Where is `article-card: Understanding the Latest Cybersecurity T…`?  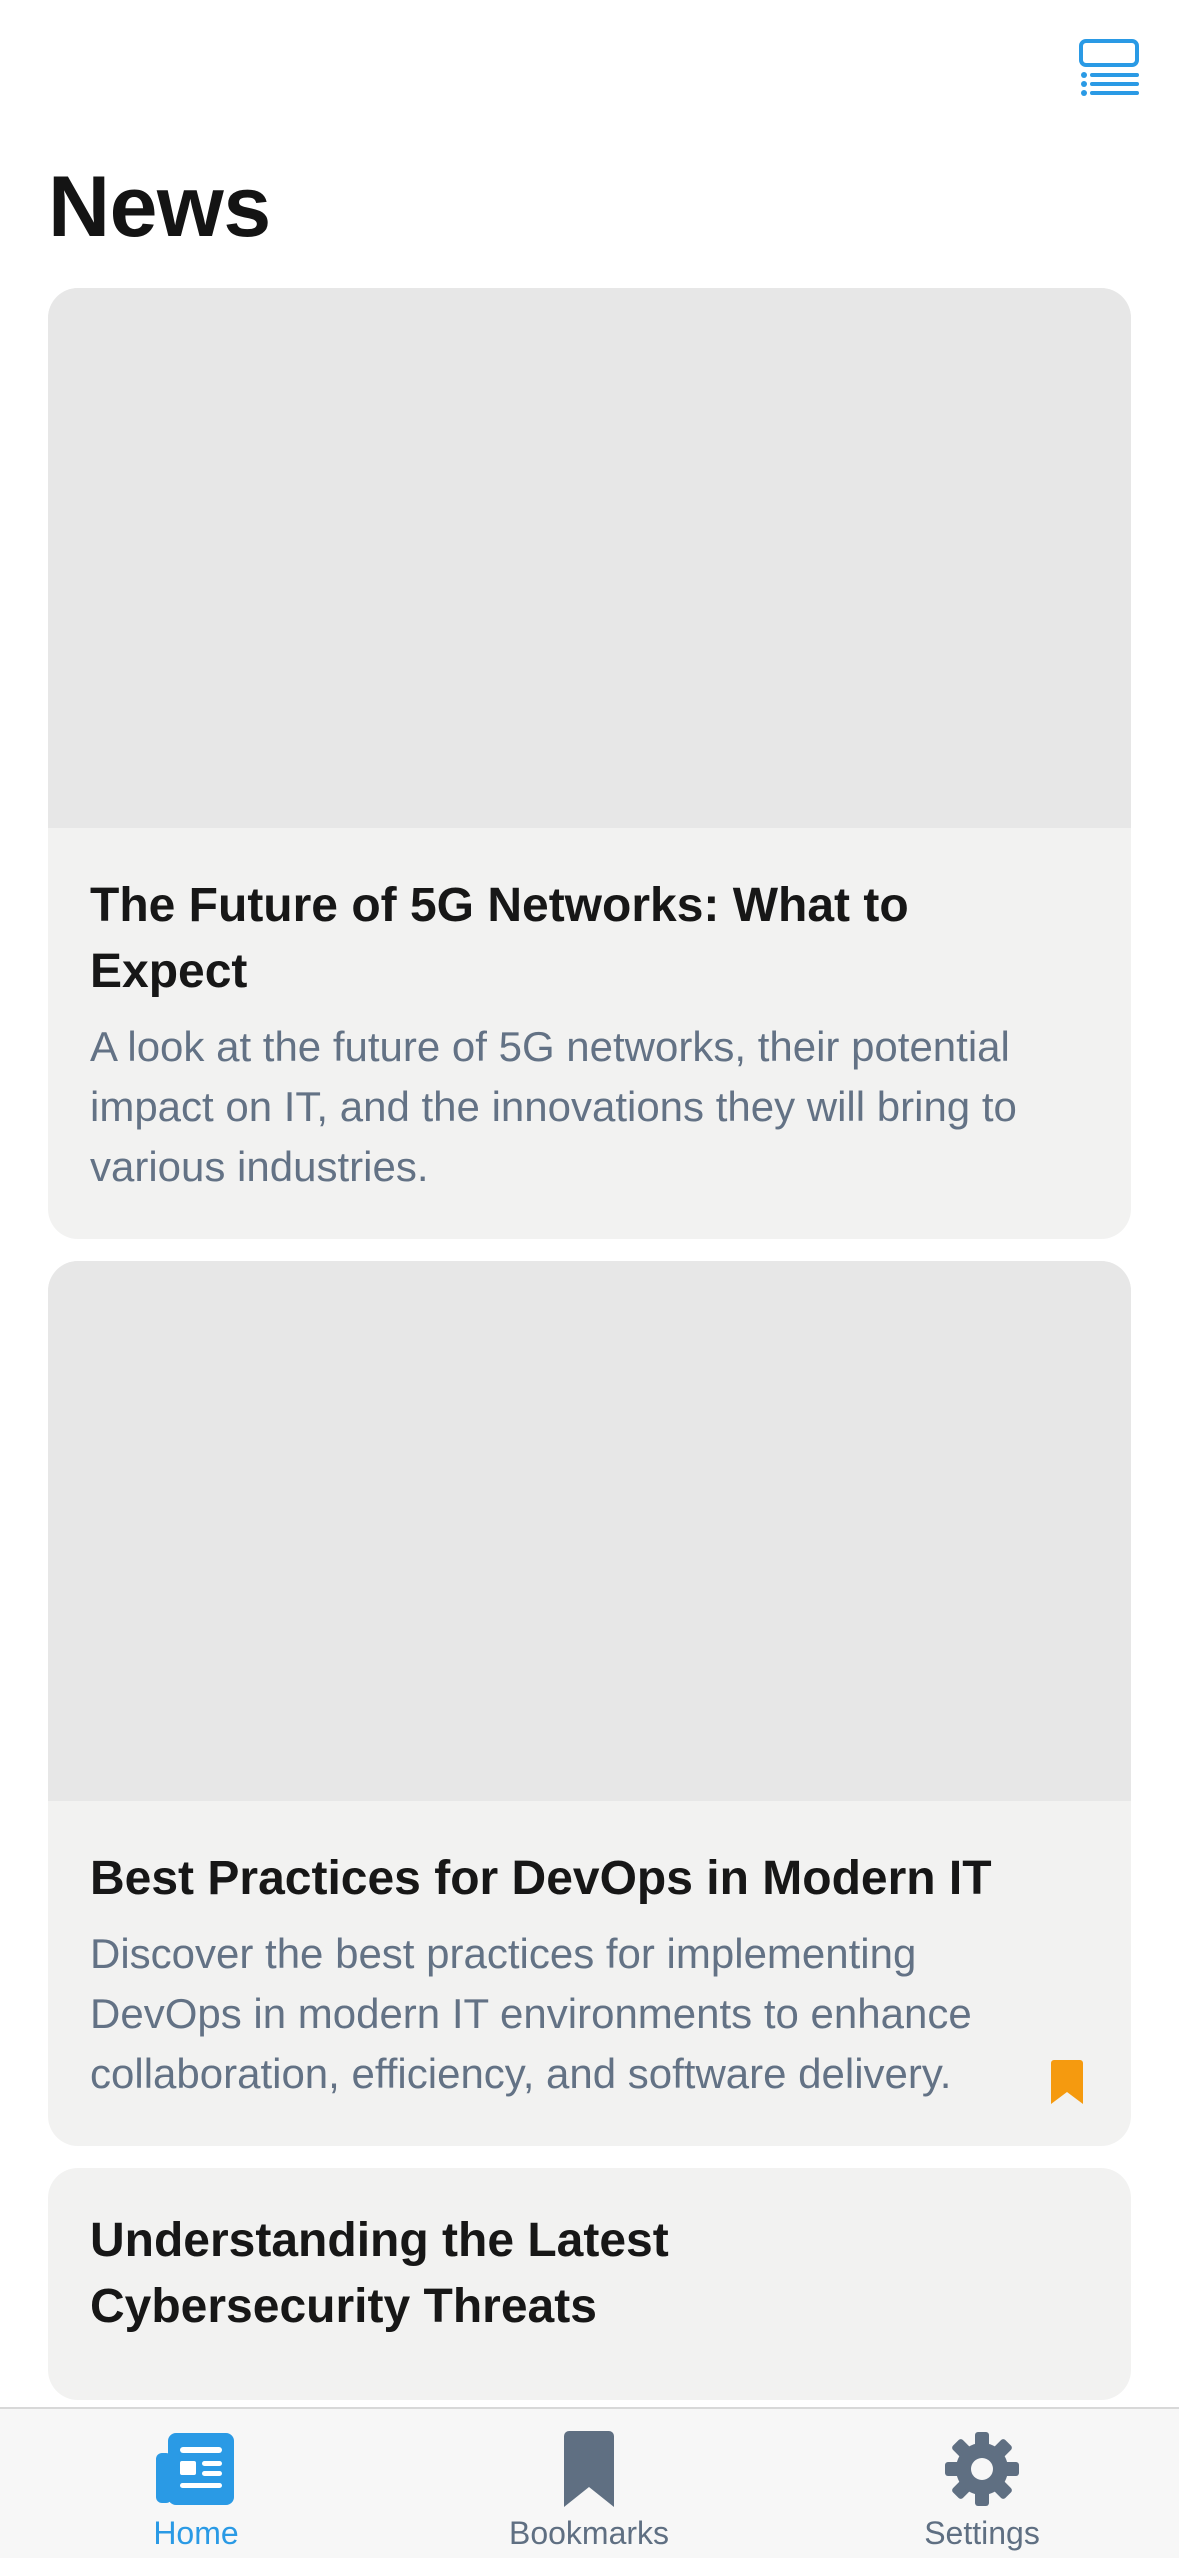
article-card: Understanding the Latest Cybersecurity T… is located at coordinates (589, 2284).